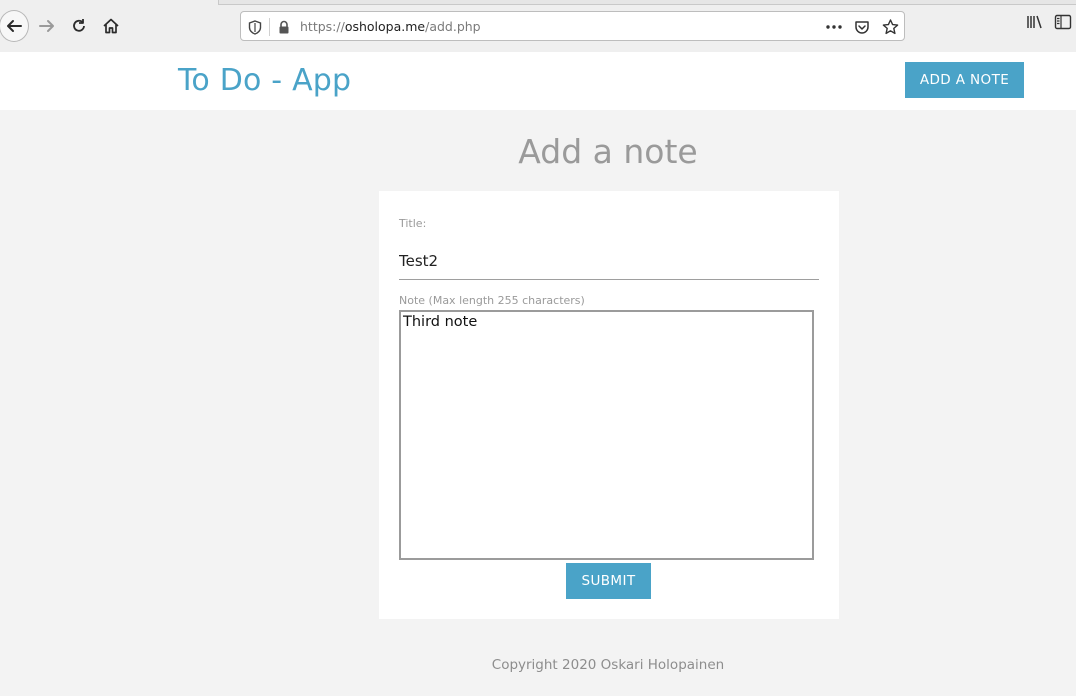 This screenshot has height=696, width=1076. I want to click on star-icon, so click(890, 27).